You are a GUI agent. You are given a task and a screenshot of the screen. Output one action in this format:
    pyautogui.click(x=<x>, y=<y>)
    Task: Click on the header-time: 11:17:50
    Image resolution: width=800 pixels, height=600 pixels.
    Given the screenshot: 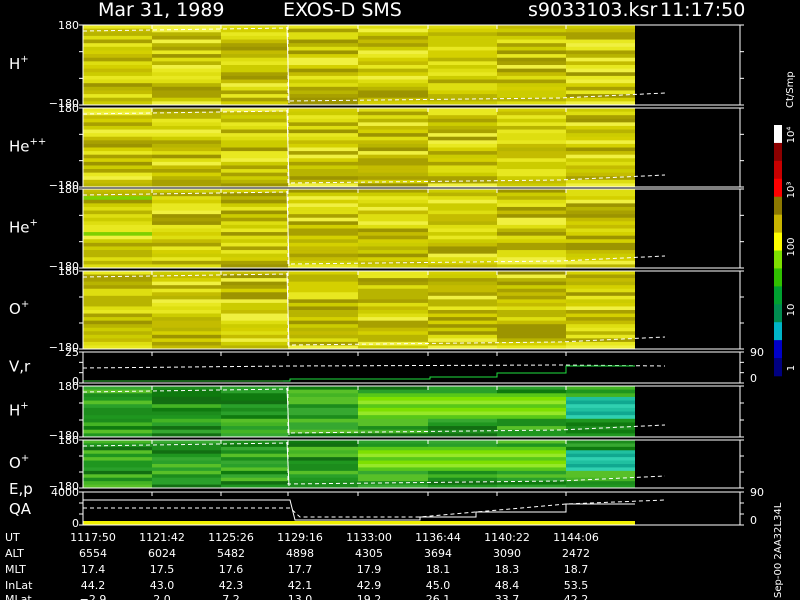 What is the action you would take?
    pyautogui.click(x=702, y=10)
    